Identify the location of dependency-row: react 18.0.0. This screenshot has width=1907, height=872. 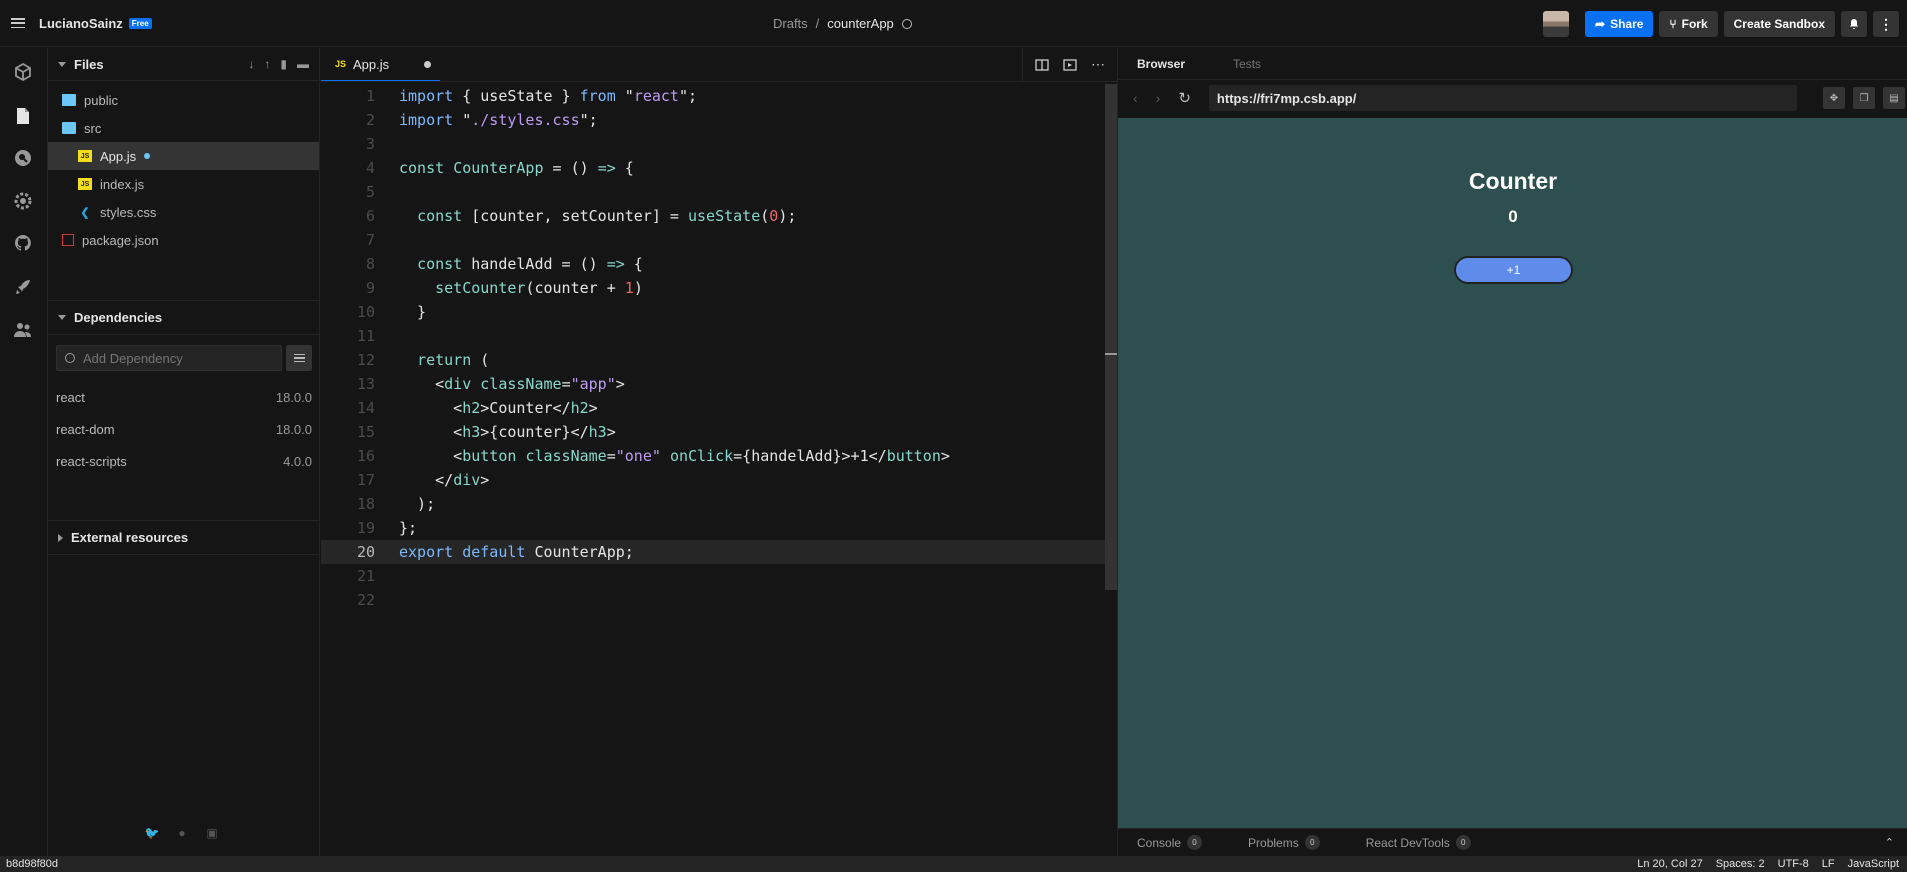
(184, 397).